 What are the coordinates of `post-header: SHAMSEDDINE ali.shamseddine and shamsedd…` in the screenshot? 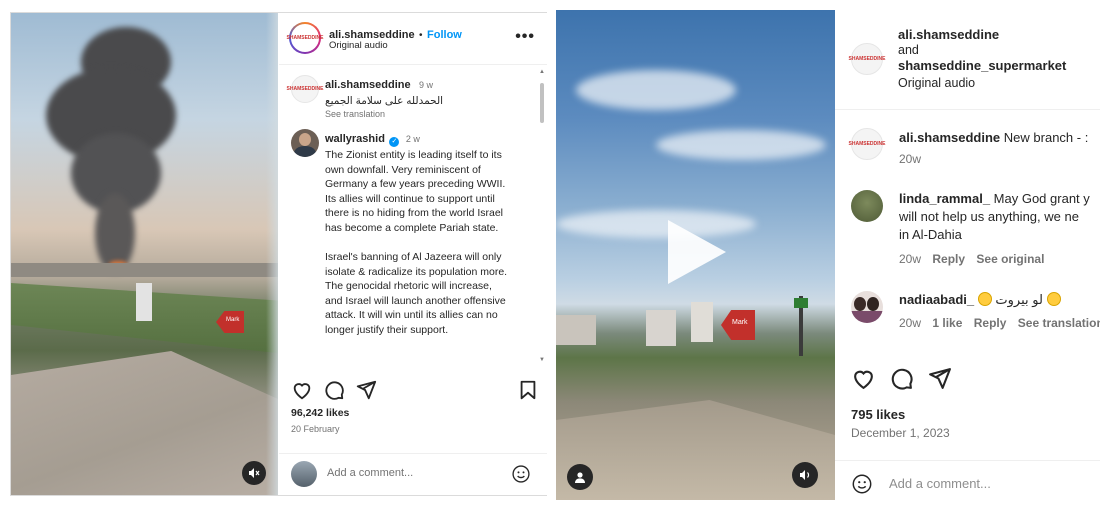 It's located at (967, 60).